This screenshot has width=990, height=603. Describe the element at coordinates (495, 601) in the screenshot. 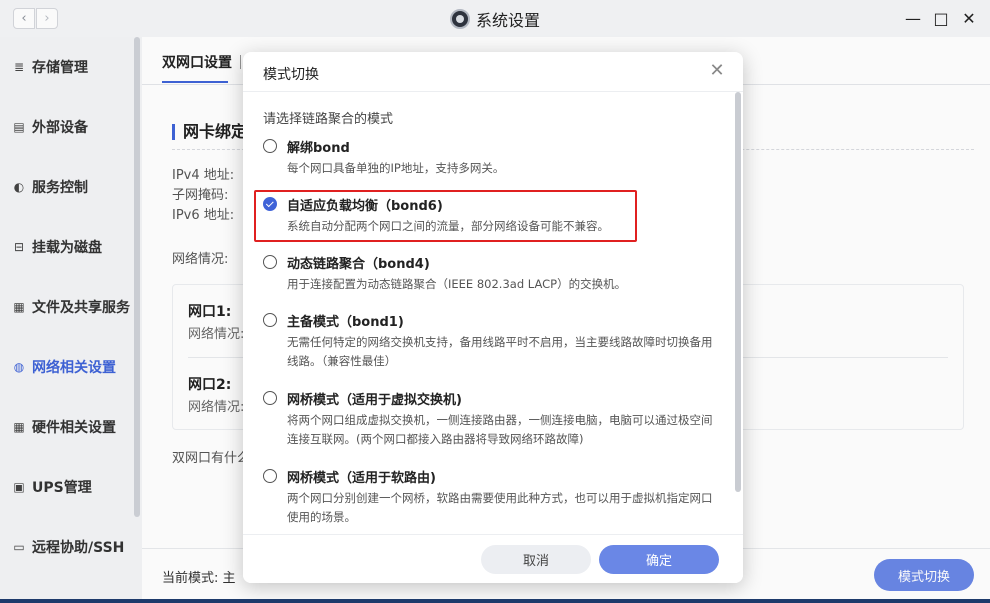

I see `taskbar-edge` at that location.